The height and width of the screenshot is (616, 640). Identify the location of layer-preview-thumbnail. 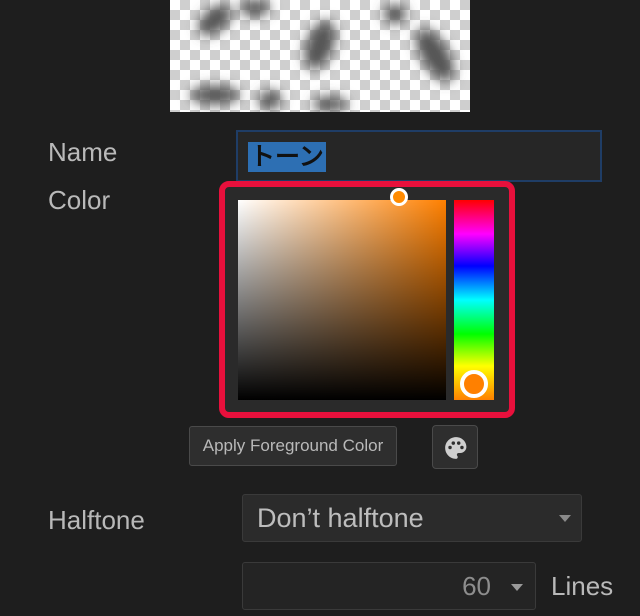
(320, 56).